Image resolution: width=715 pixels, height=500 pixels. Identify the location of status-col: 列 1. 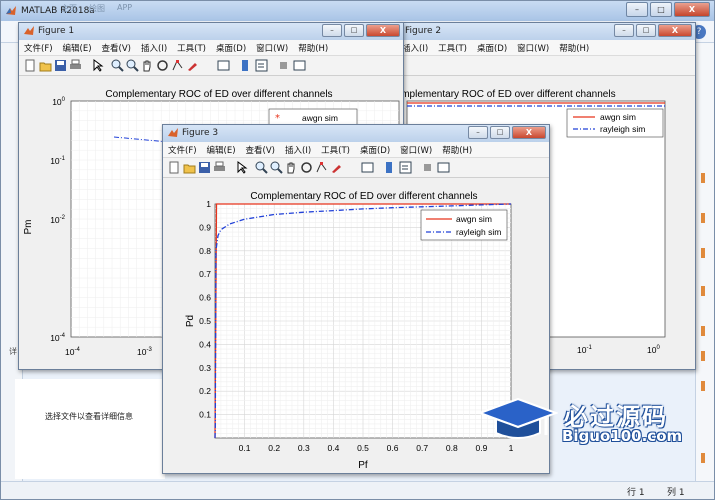
(676, 493).